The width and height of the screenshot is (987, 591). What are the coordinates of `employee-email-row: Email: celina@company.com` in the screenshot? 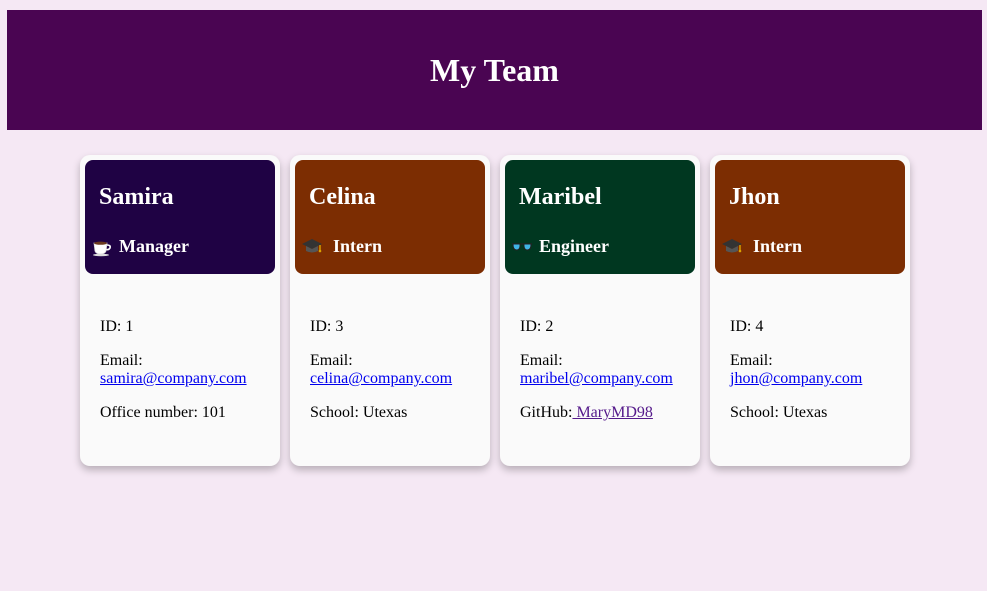 It's located at (395, 370).